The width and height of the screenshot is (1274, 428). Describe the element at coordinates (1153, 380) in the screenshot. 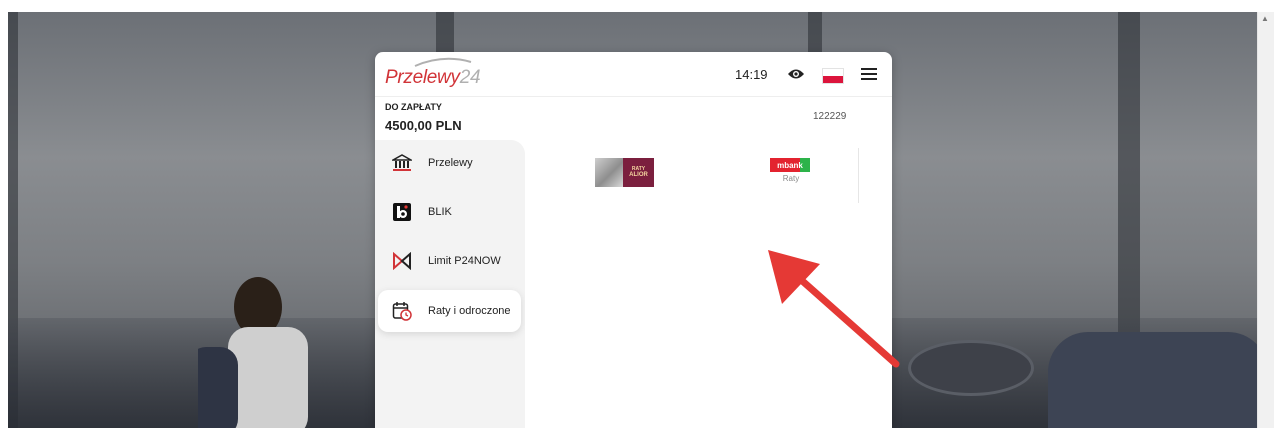

I see `cushion` at that location.